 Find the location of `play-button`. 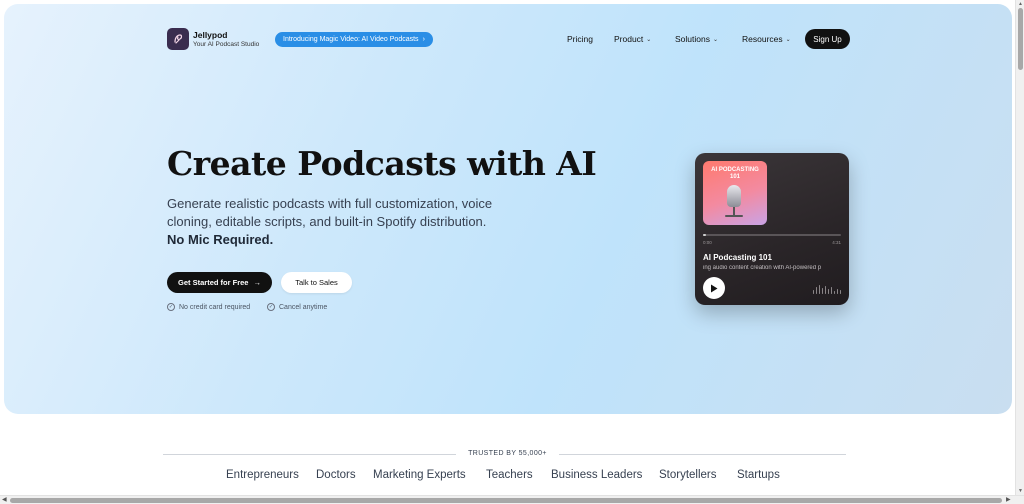

play-button is located at coordinates (714, 288).